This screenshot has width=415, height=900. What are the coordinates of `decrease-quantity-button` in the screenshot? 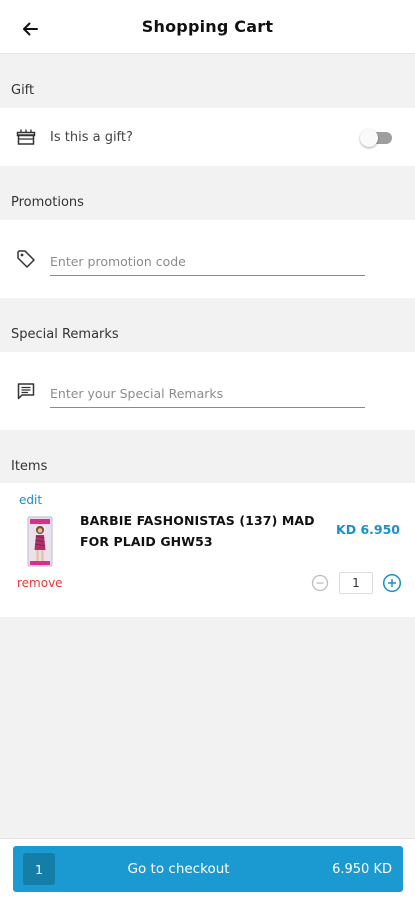 It's located at (320, 583).